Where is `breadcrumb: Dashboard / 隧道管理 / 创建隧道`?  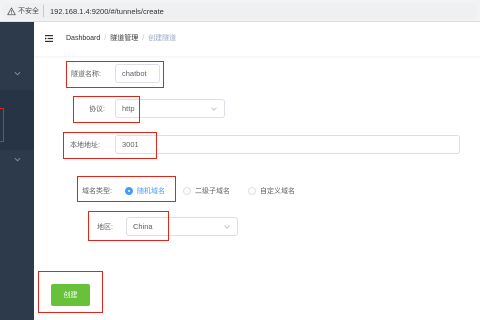 breadcrumb: Dashboard / 隧道管理 / 创建隧道 is located at coordinates (121, 39).